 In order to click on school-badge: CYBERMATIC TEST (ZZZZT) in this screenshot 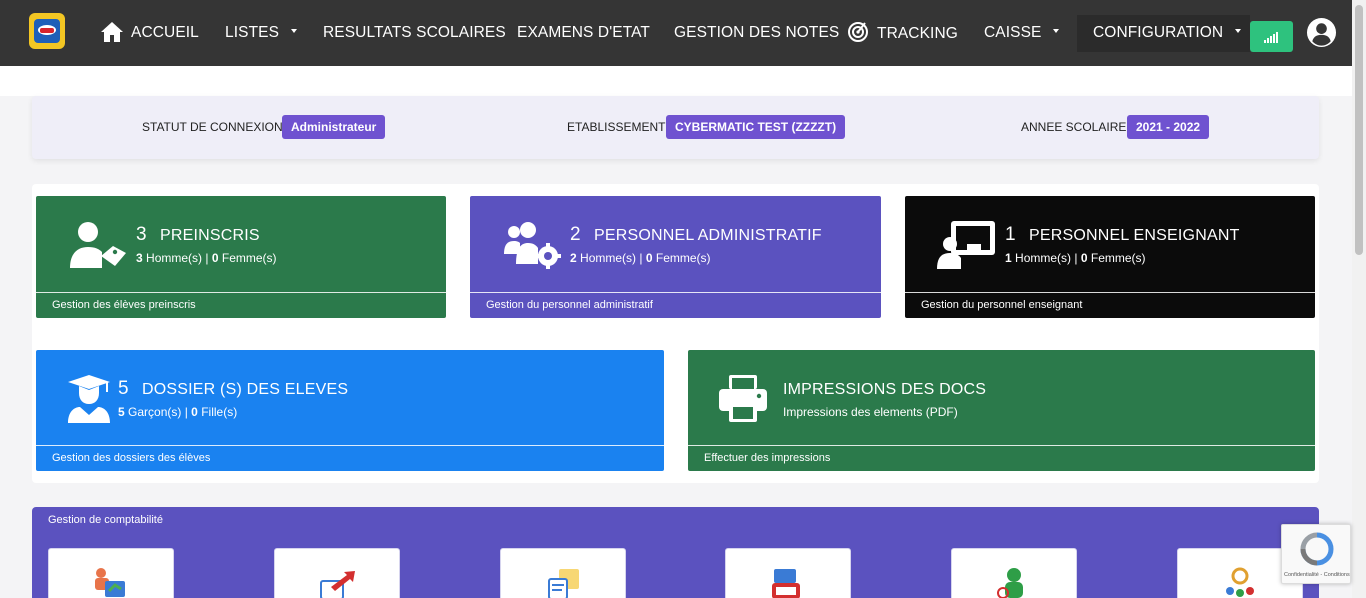, I will do `click(756, 127)`.